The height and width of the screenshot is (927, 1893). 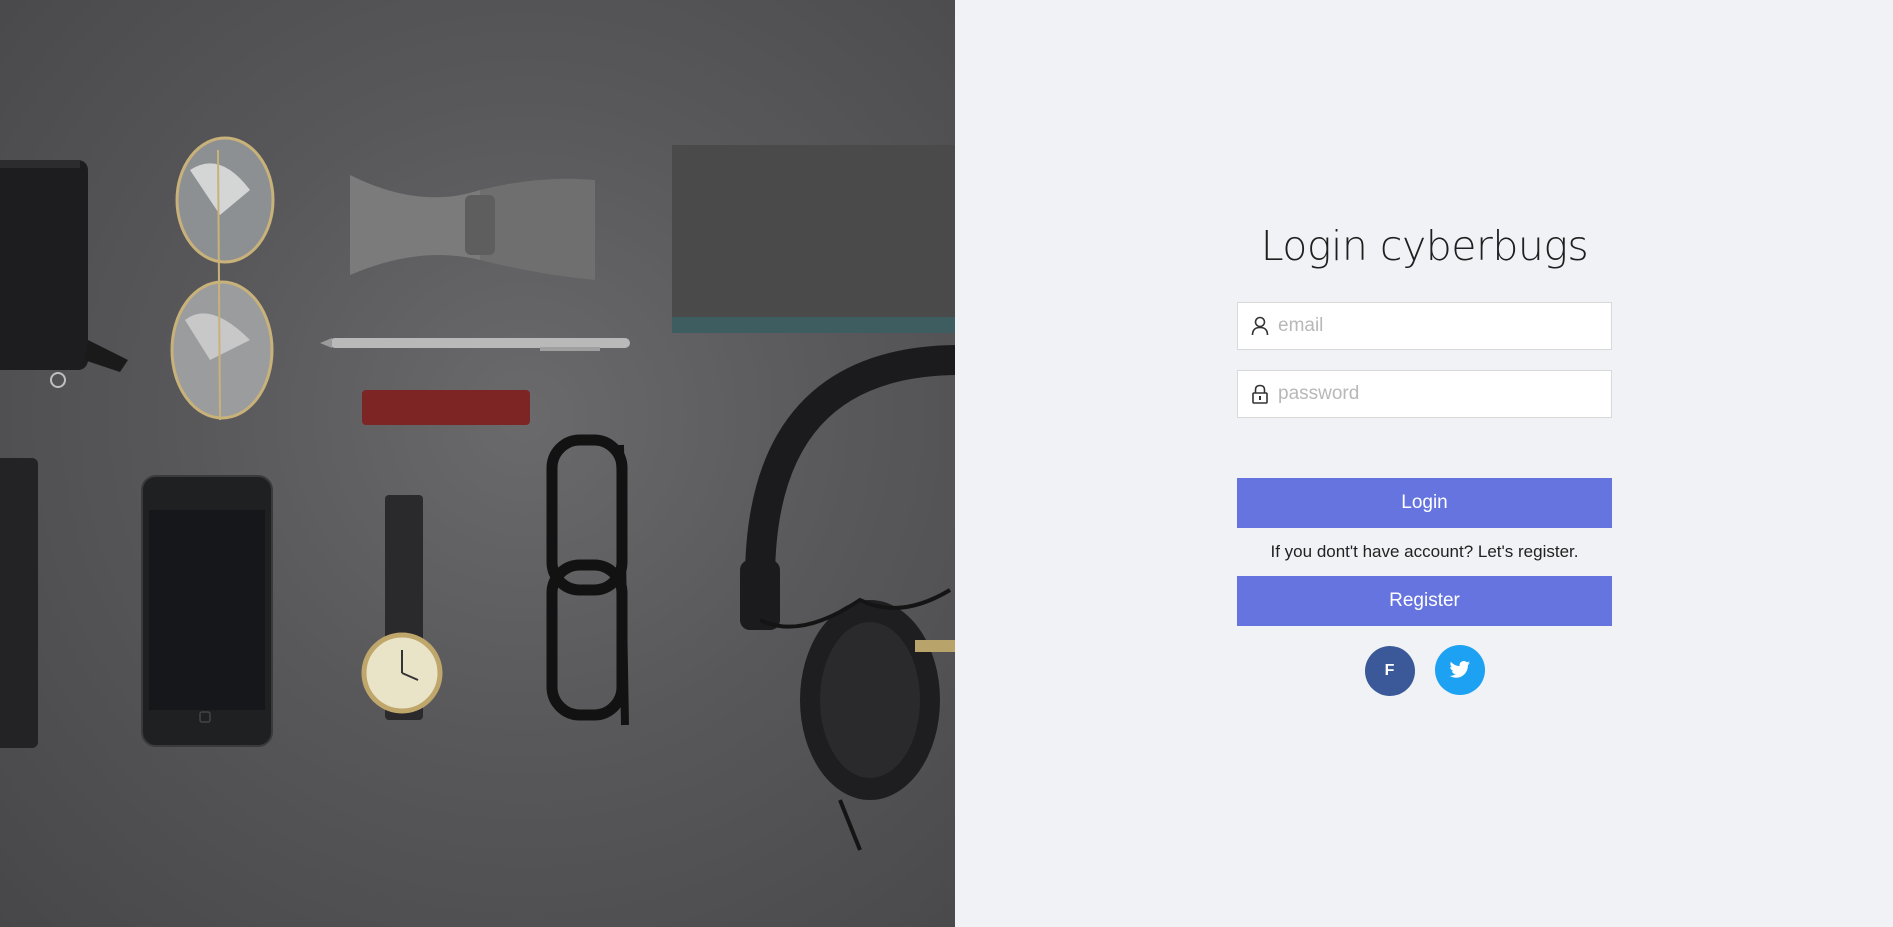 I want to click on register-button: Register, so click(x=1424, y=601).